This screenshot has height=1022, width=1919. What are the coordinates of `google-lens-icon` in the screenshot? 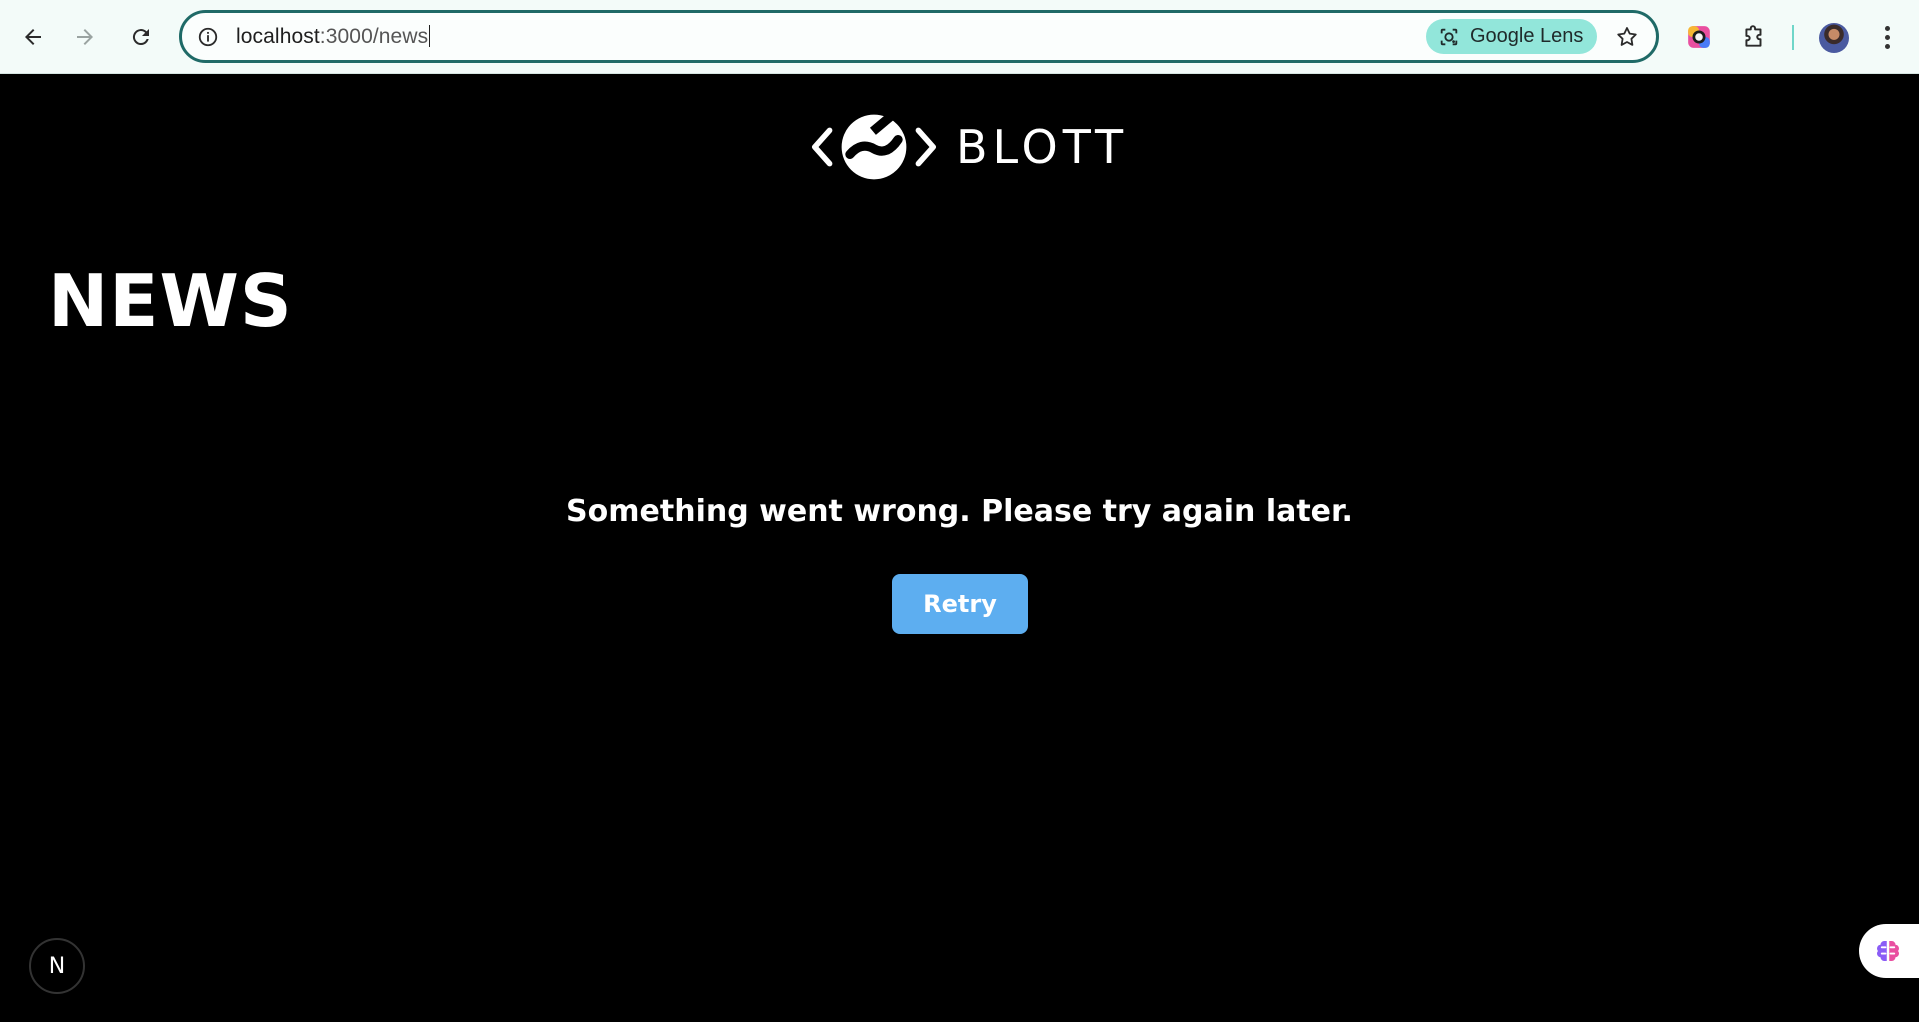 It's located at (1449, 36).